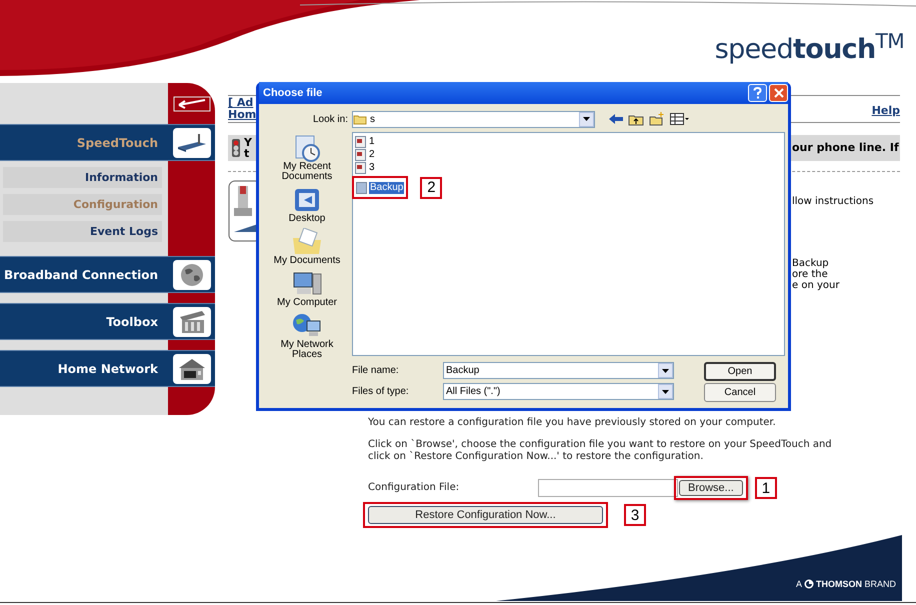  I want to click on views-menu-icon, so click(680, 119).